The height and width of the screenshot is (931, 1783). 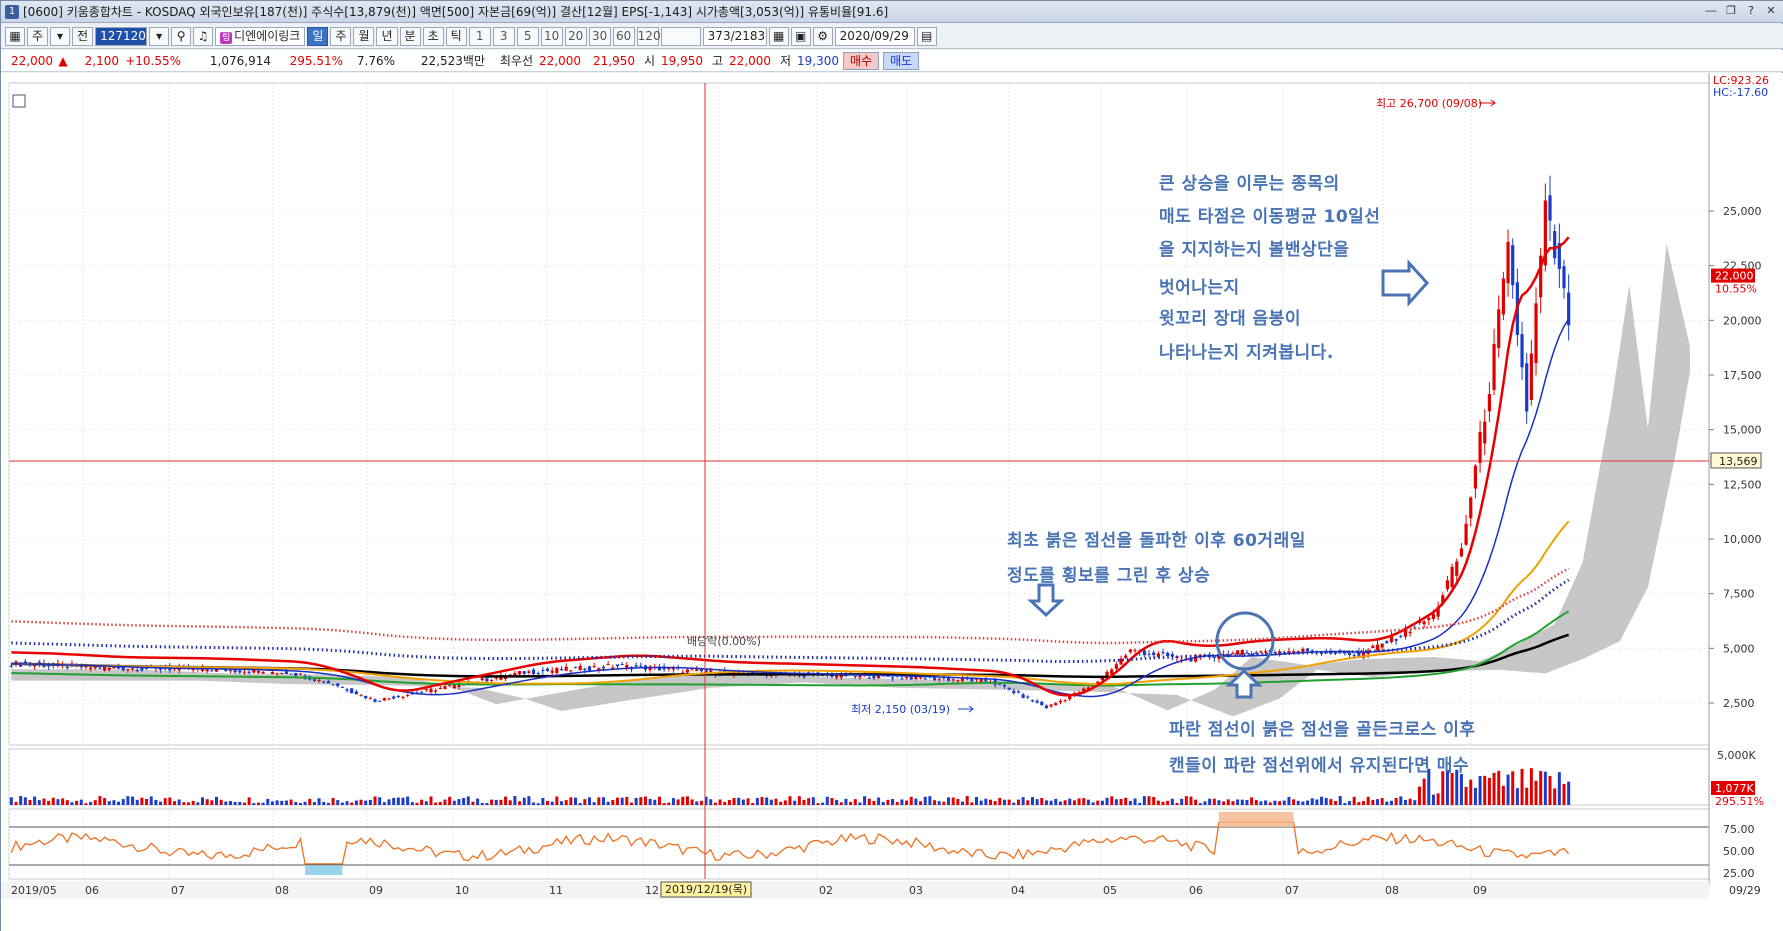 I want to click on best-ask-value: 22,000, so click(x=560, y=60).